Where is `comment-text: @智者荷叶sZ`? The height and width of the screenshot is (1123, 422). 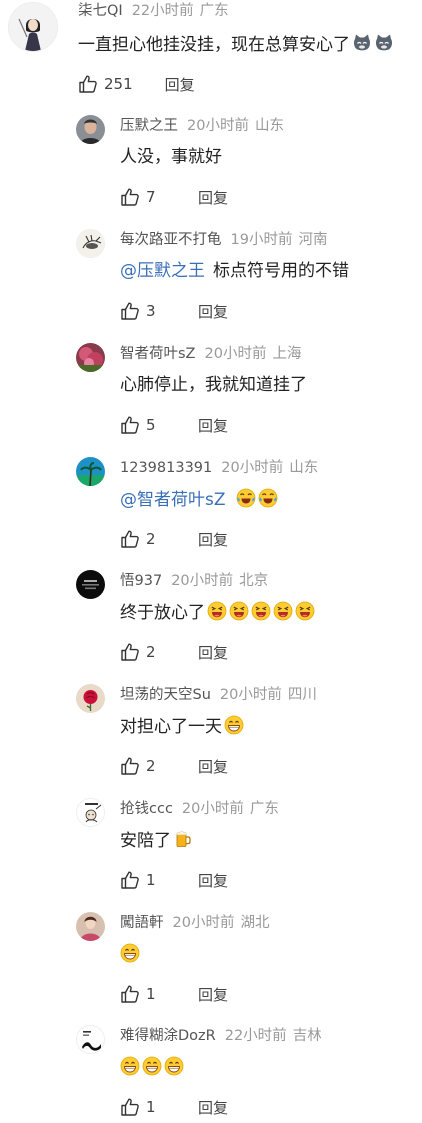 comment-text: @智者荷叶sZ is located at coordinates (199, 499).